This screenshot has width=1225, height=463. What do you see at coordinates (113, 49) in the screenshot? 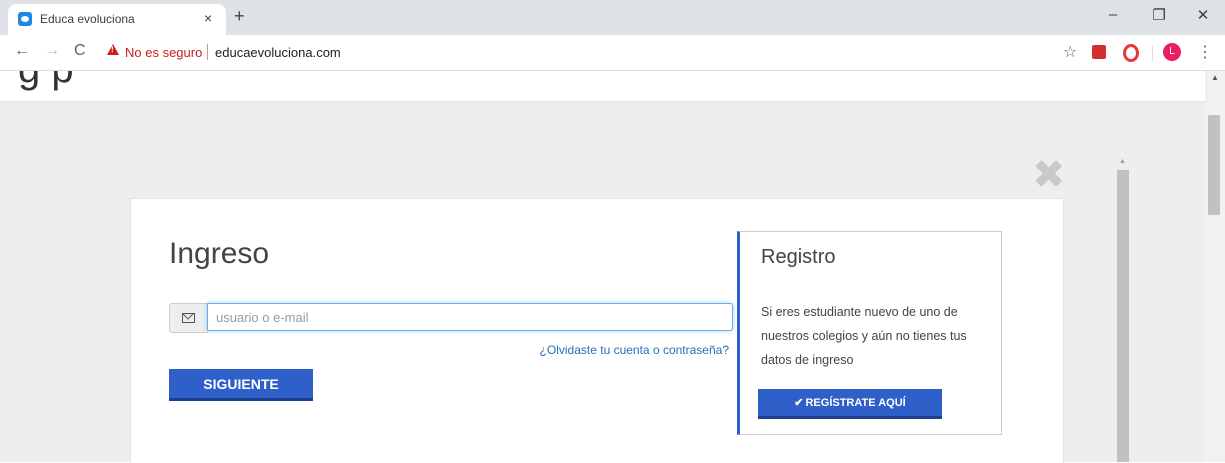
I see `warning-icon` at bounding box center [113, 49].